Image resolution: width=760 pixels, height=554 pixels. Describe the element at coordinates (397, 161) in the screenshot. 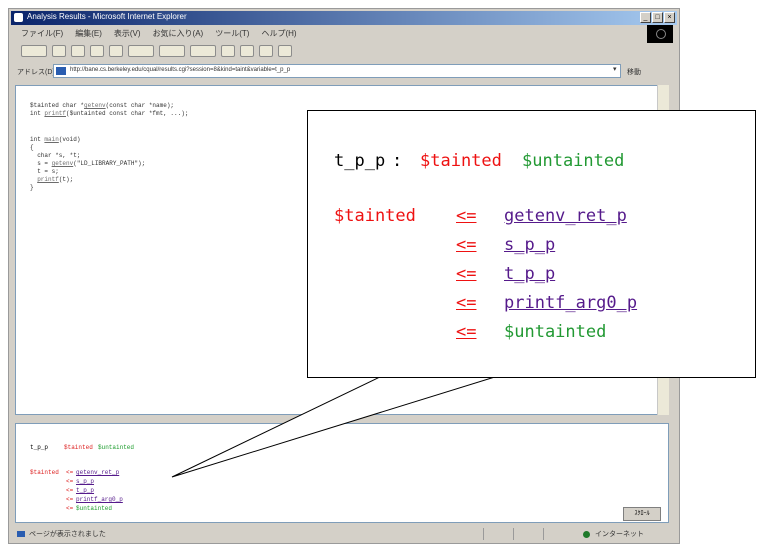

I see `callout-colon: :` at that location.